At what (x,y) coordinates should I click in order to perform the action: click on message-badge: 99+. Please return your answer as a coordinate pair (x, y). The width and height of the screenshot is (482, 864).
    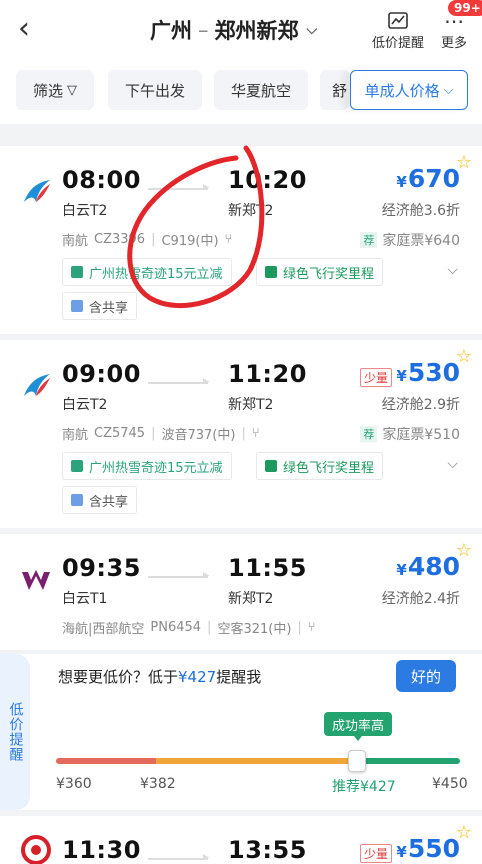
    Looking at the image, I should click on (465, 8).